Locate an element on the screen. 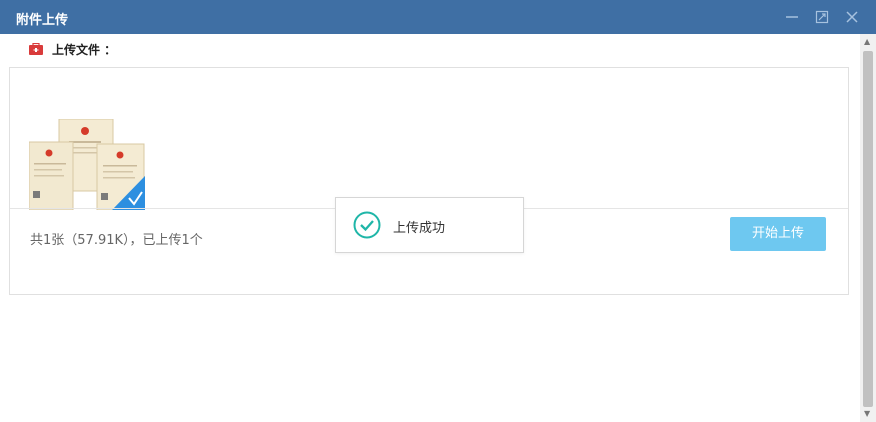  window-controls is located at coordinates (822, 16).